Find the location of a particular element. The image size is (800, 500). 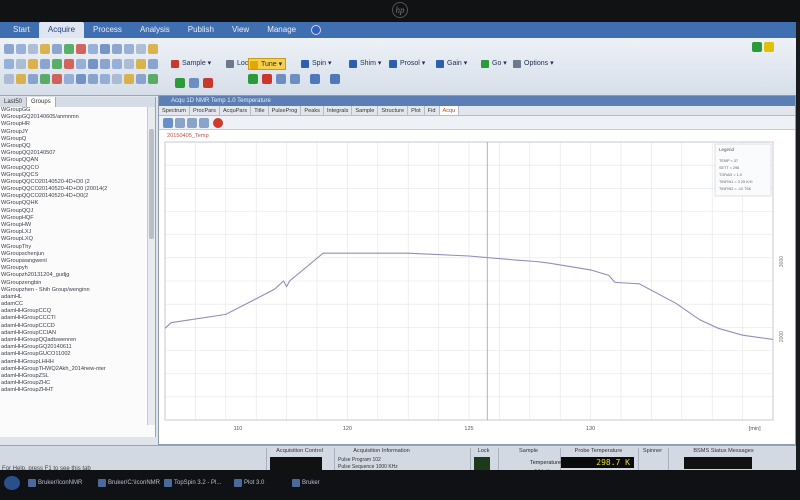

reset-icon is located at coordinates (204, 123).